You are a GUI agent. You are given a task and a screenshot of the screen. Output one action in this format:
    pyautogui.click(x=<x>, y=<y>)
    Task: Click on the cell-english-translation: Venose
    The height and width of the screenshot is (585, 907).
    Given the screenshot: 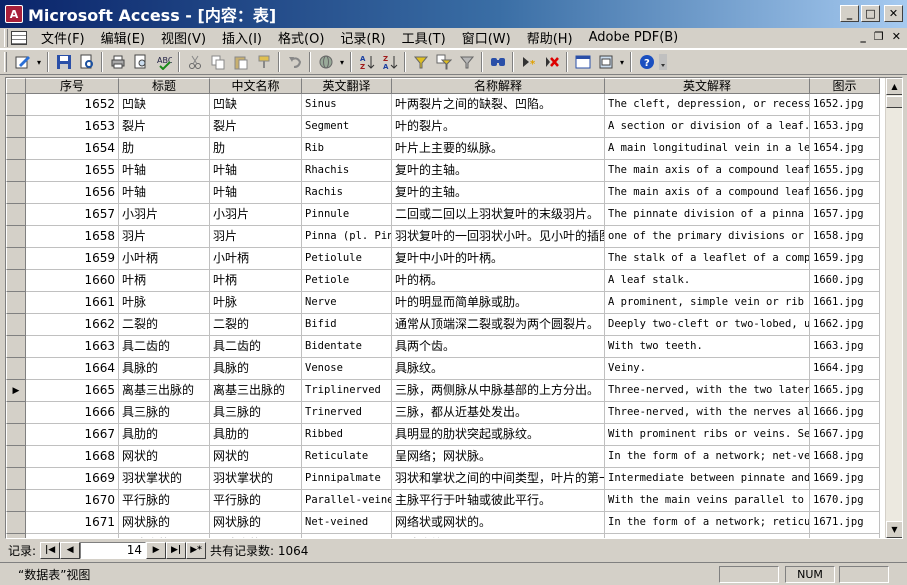 What is the action you would take?
    pyautogui.click(x=347, y=369)
    